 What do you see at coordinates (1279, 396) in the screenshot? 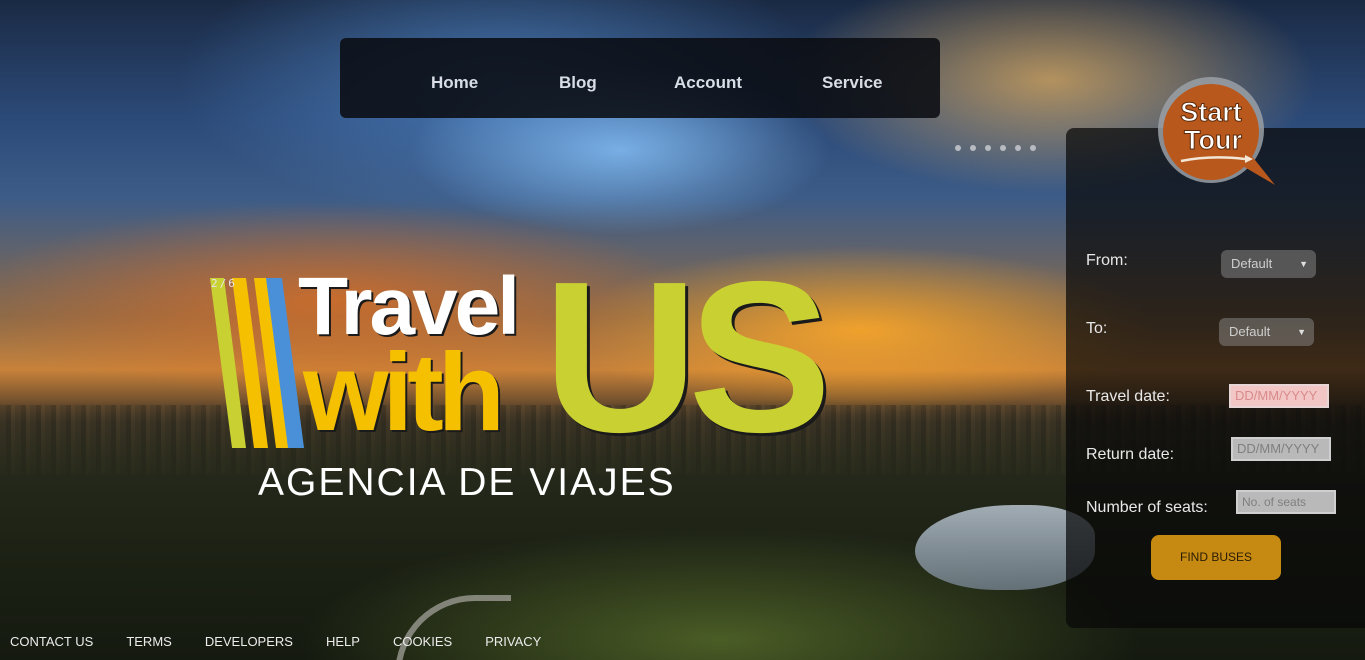
I see `travel-date-input: DD/MM/YYYY` at bounding box center [1279, 396].